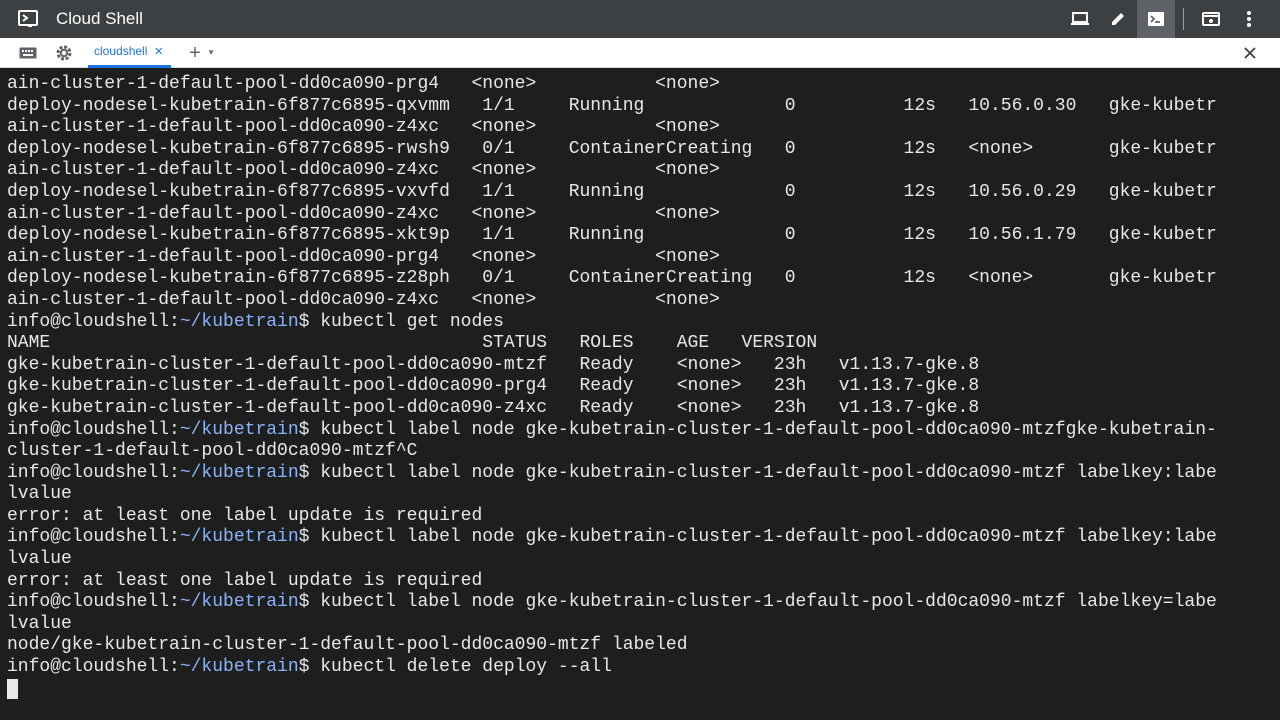  What do you see at coordinates (1156, 19) in the screenshot?
I see `terminal-icon` at bounding box center [1156, 19].